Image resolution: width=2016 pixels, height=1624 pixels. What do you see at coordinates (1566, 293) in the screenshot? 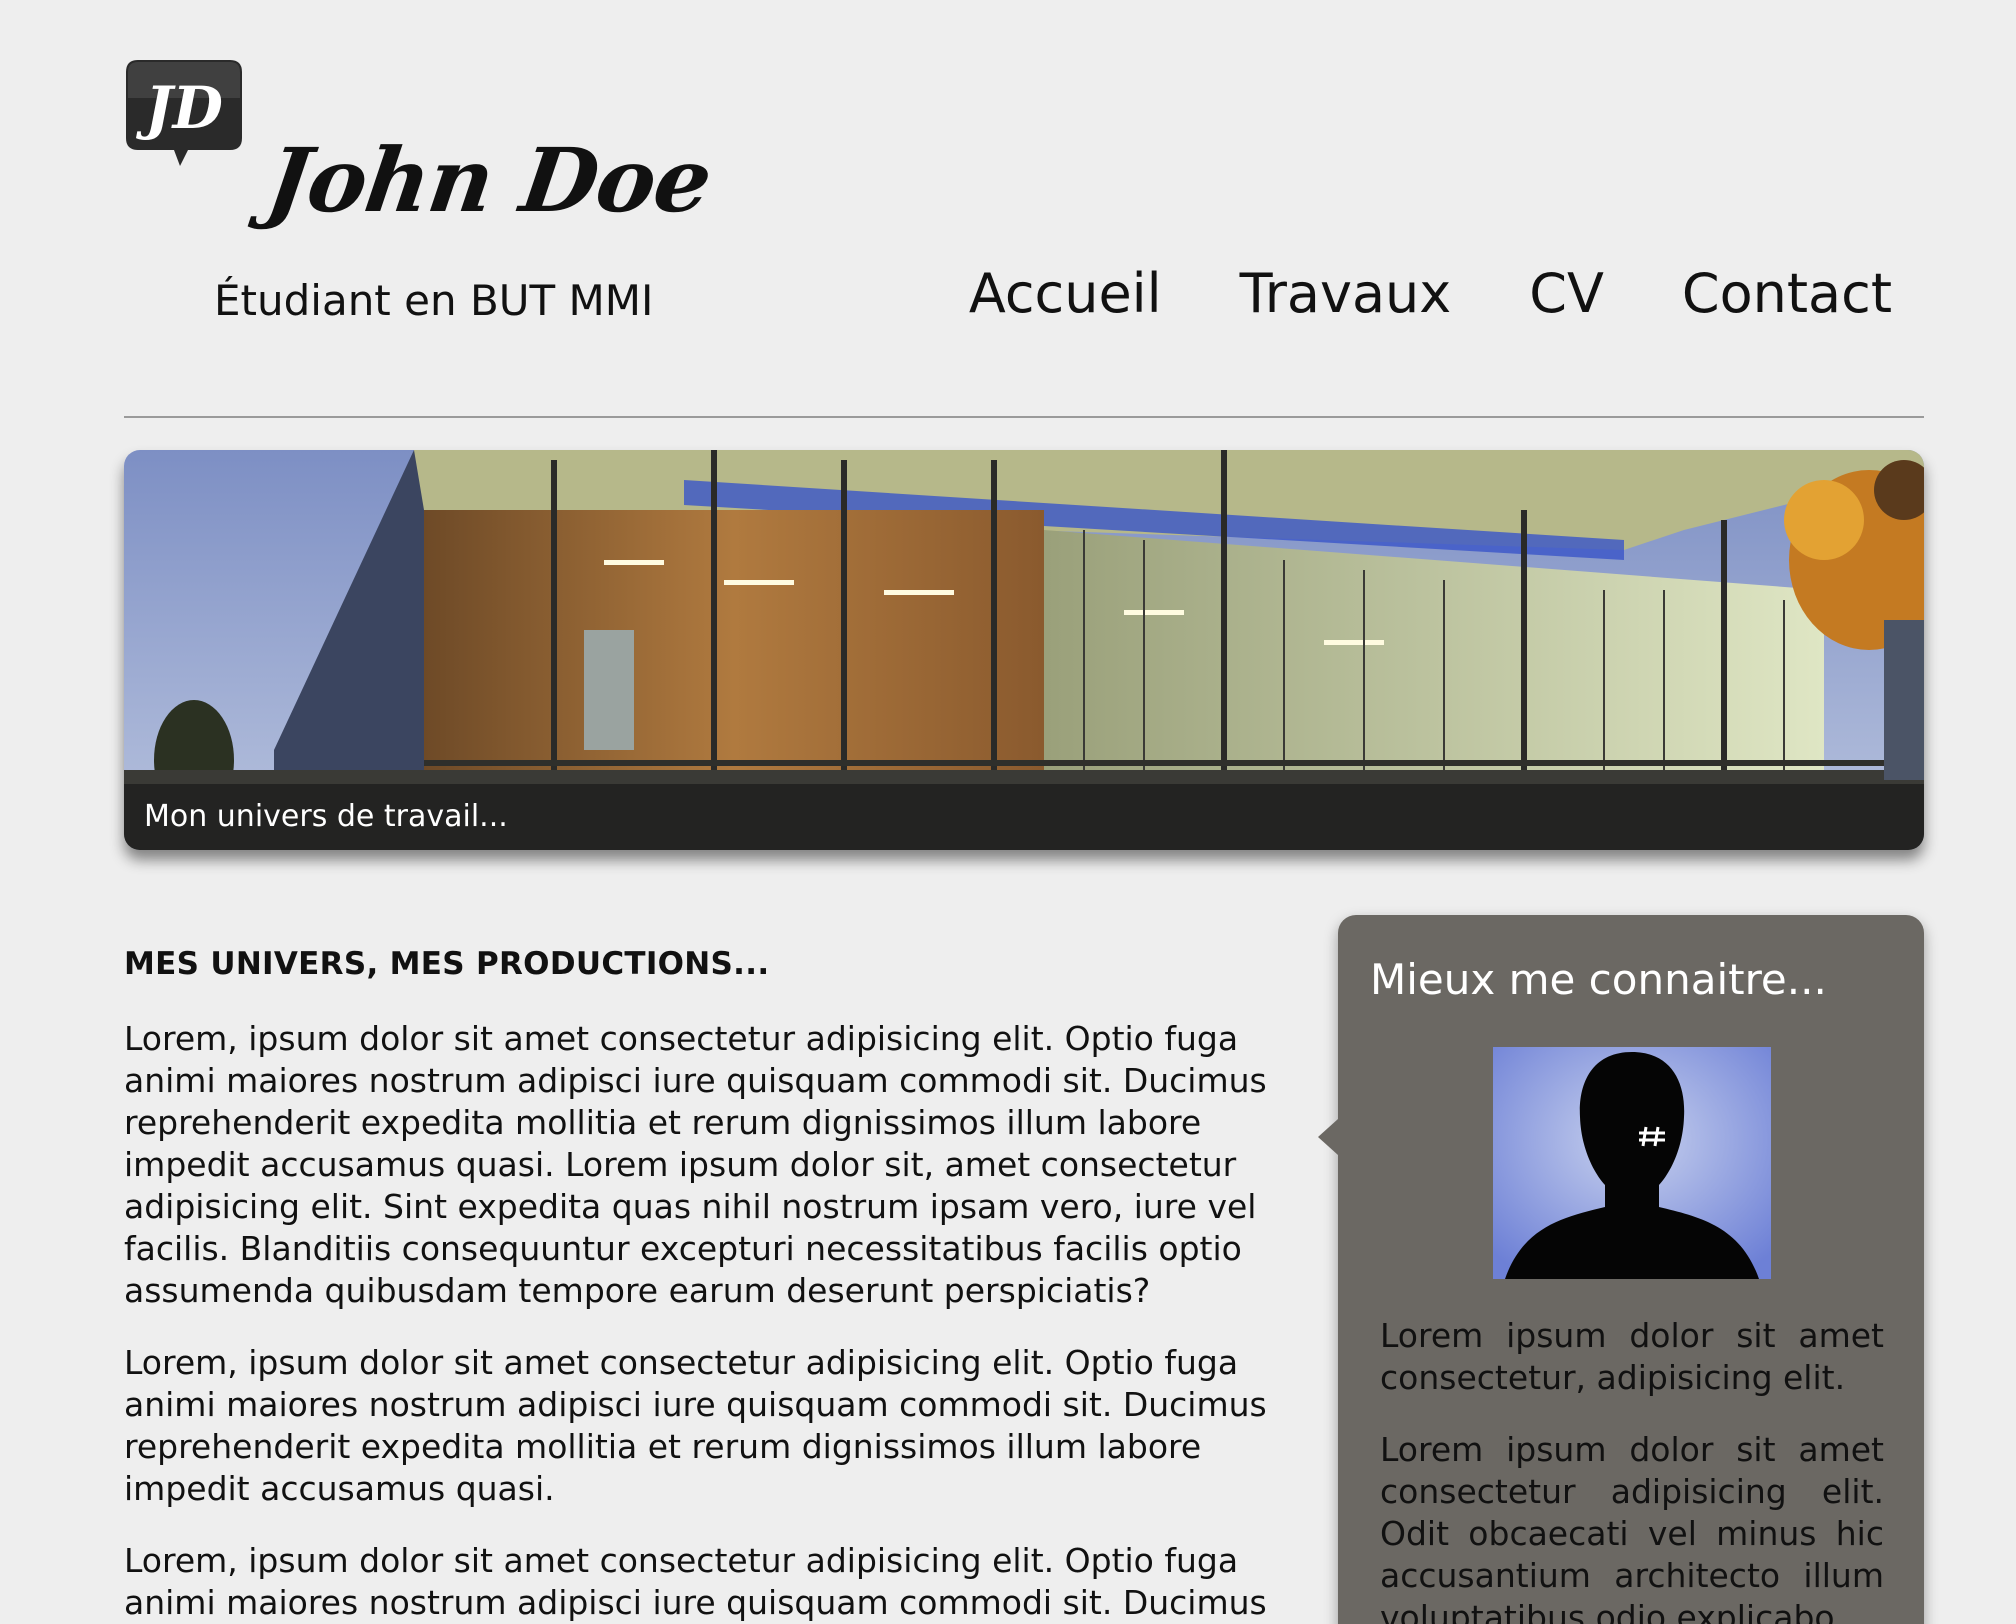
I see `nav-item-cv: CV` at bounding box center [1566, 293].